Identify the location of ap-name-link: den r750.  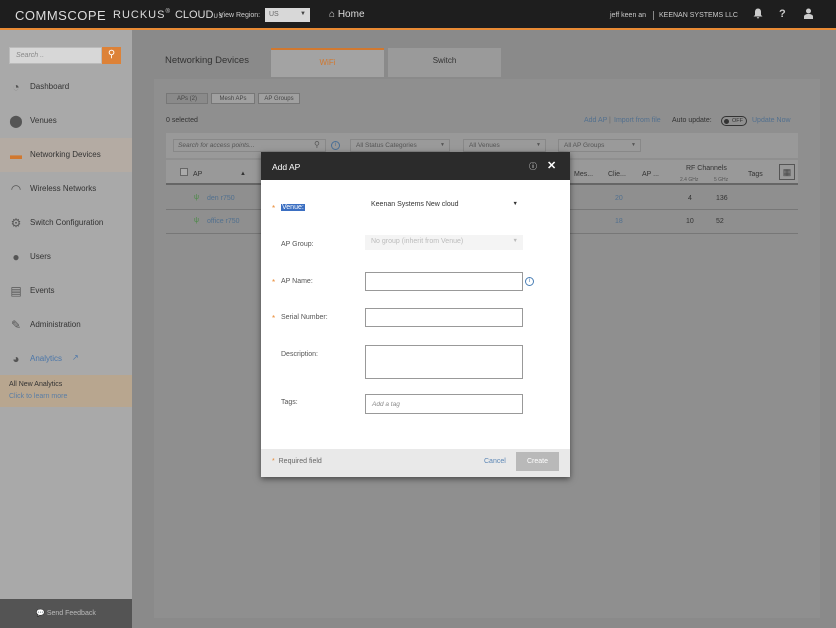
(221, 198).